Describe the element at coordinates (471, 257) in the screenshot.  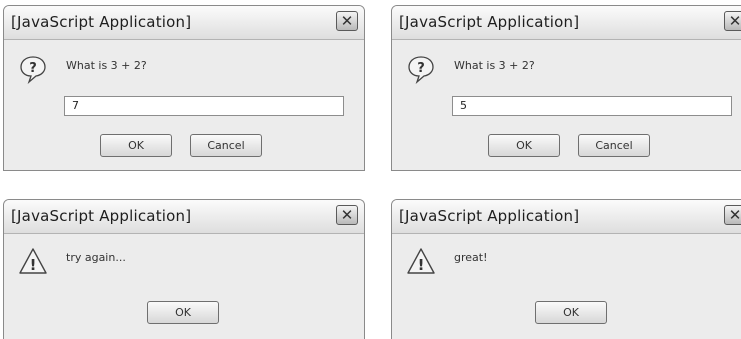
I see `alert-message: great!` at that location.